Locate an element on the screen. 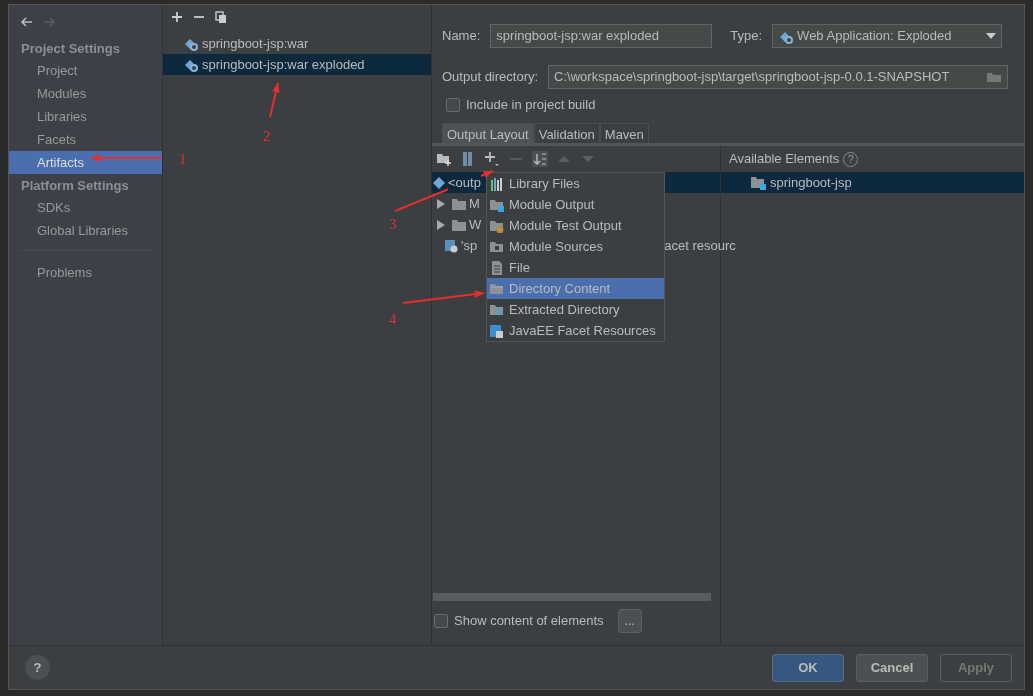 This screenshot has width=1033, height=696. new-folder-icon is located at coordinates (444, 159).